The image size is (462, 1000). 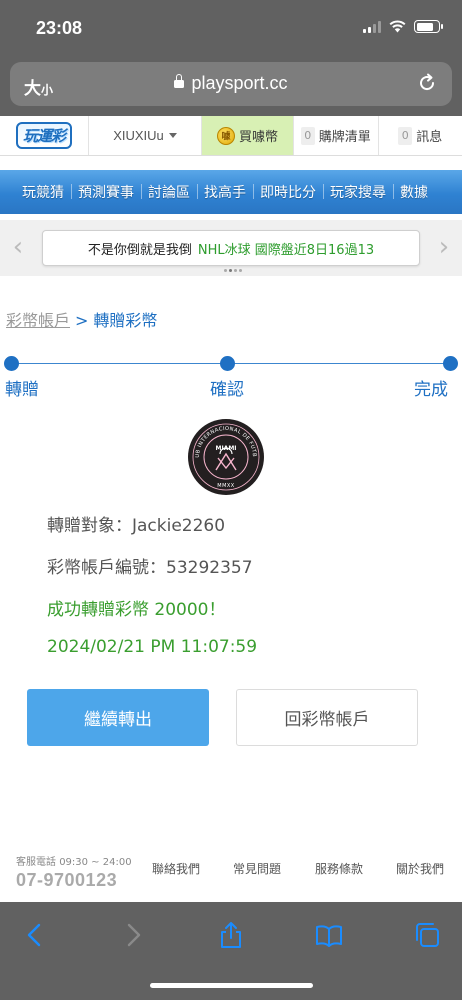 I want to click on nav-item-live-scores: 即時比分, so click(x=288, y=192).